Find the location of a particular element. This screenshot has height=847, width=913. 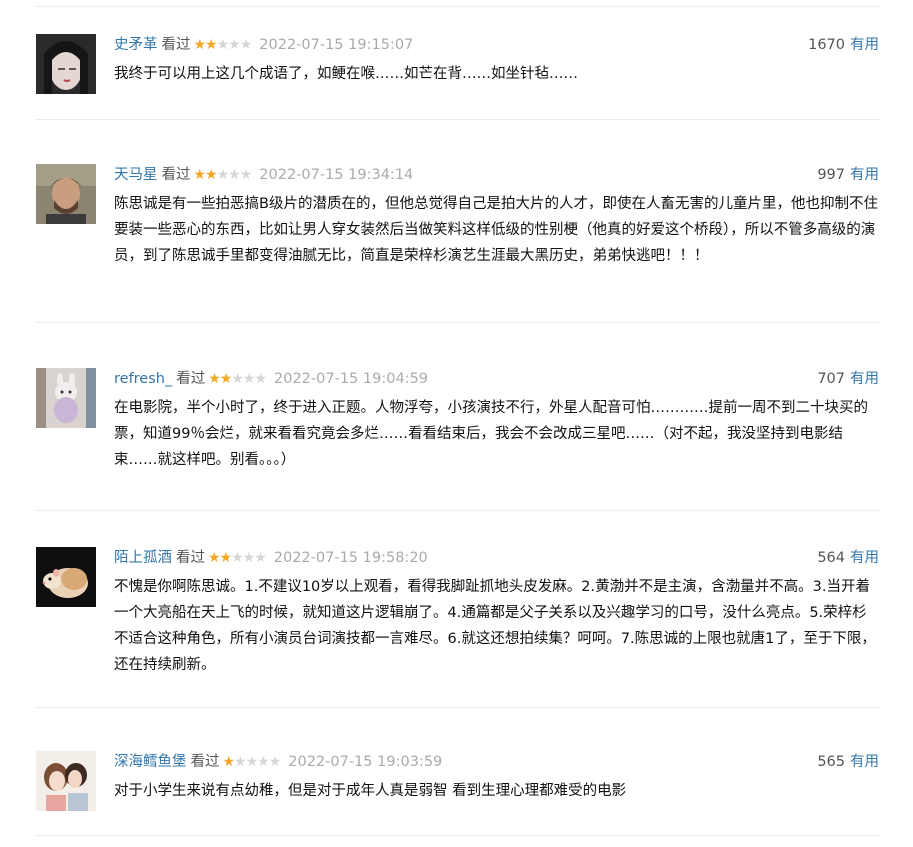

useful-count: 997 is located at coordinates (831, 175).